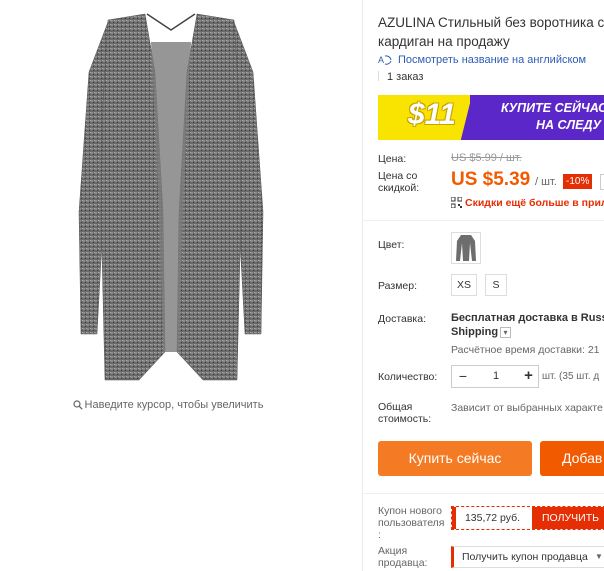  I want to click on qr-code-icon, so click(456, 202).